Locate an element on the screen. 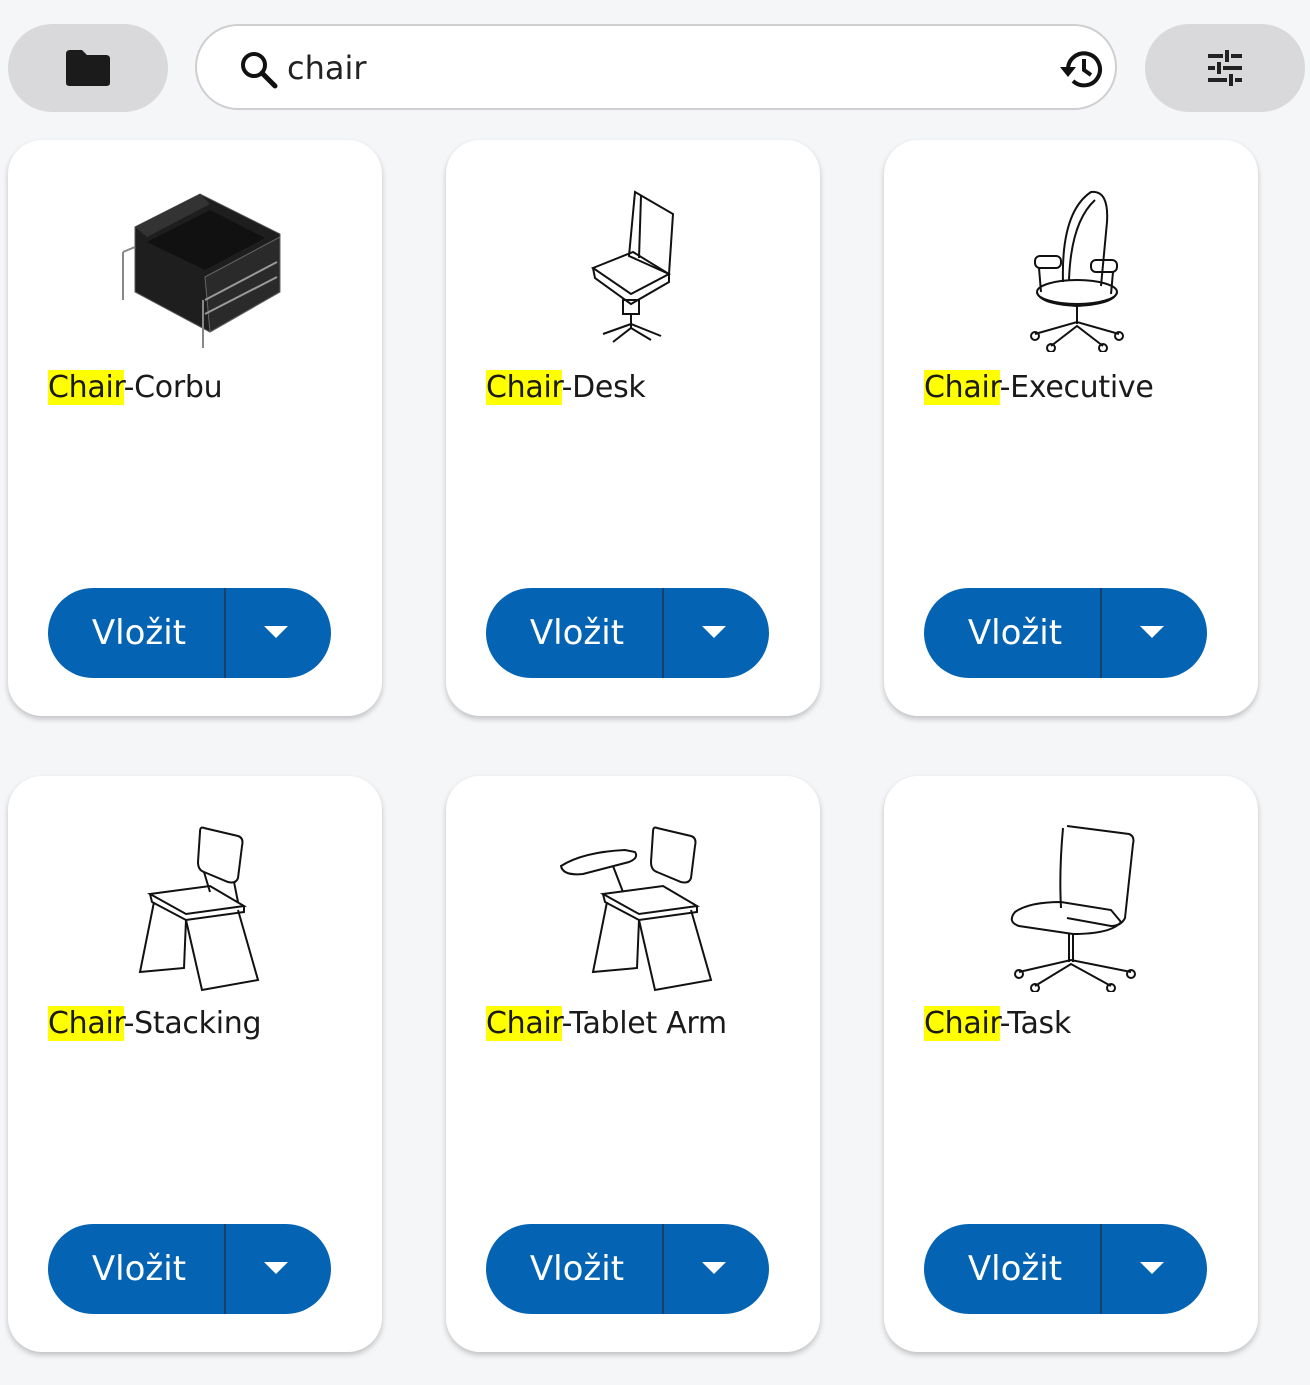 Image resolution: width=1310 pixels, height=1385 pixels. product-card: Chair-Executive Vložit is located at coordinates (1071, 428).